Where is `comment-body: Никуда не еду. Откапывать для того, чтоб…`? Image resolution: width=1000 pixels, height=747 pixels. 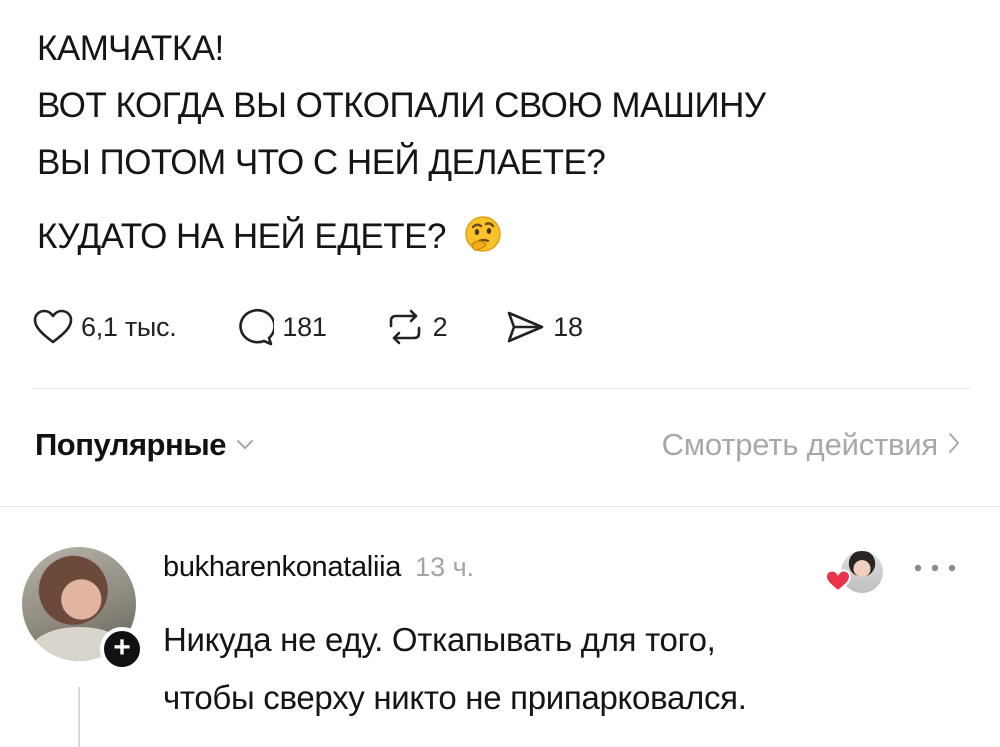 comment-body: Никуда не еду. Откапывать для того, чтоб… is located at coordinates (563, 669).